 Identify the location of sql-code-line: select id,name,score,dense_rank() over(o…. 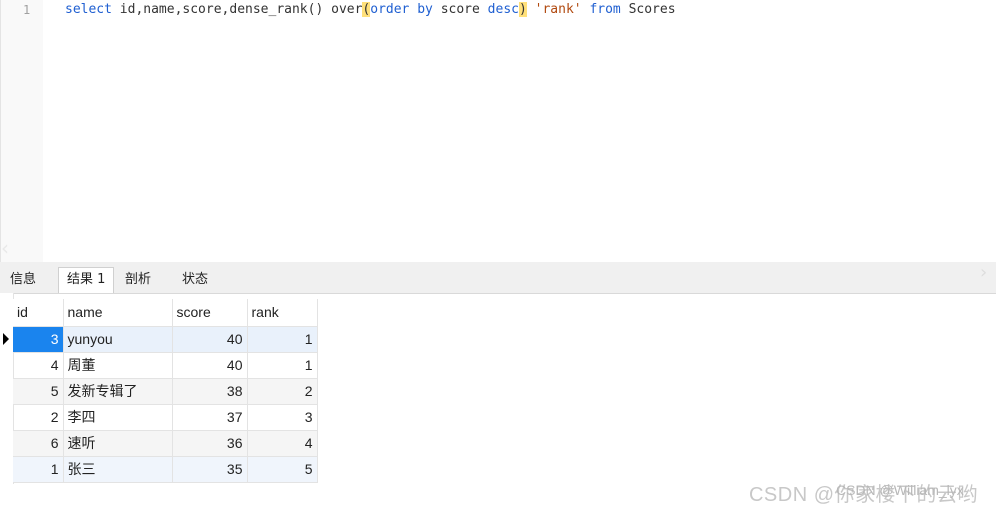
(370, 9).